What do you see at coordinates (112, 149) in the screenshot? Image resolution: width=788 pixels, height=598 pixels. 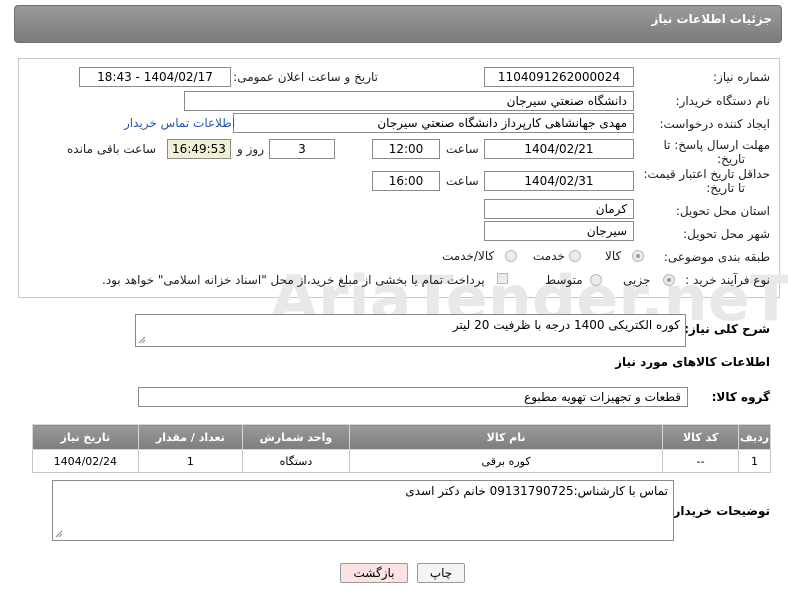 I see `remaining-time-label: ساعت باقی مانده` at bounding box center [112, 149].